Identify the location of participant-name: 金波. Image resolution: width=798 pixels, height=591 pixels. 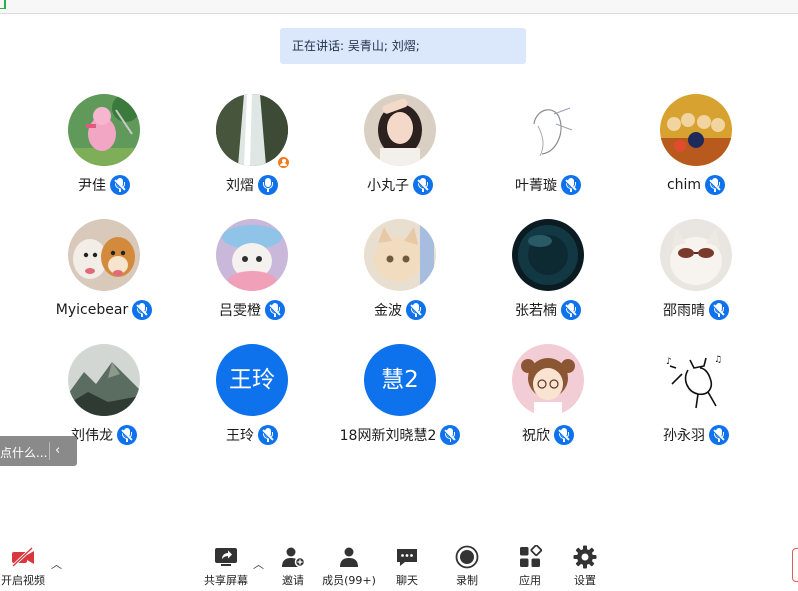
(388, 311).